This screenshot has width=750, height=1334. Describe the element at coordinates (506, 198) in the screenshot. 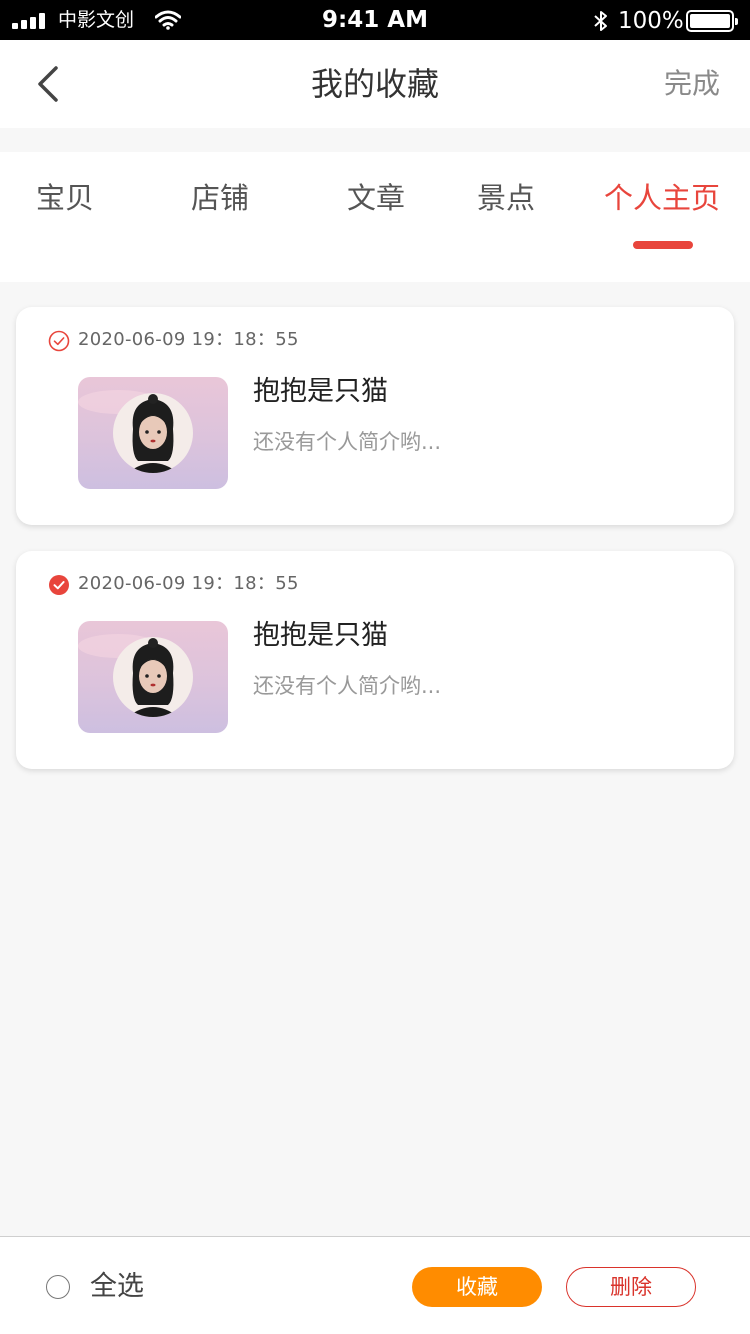

I see `tab-attraction: 景点` at that location.